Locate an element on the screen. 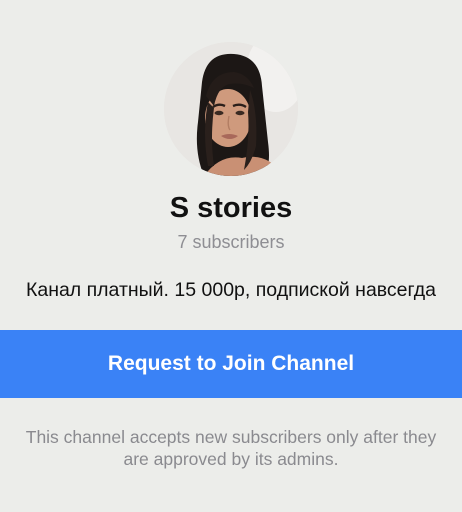  channel-avatar is located at coordinates (231, 109).